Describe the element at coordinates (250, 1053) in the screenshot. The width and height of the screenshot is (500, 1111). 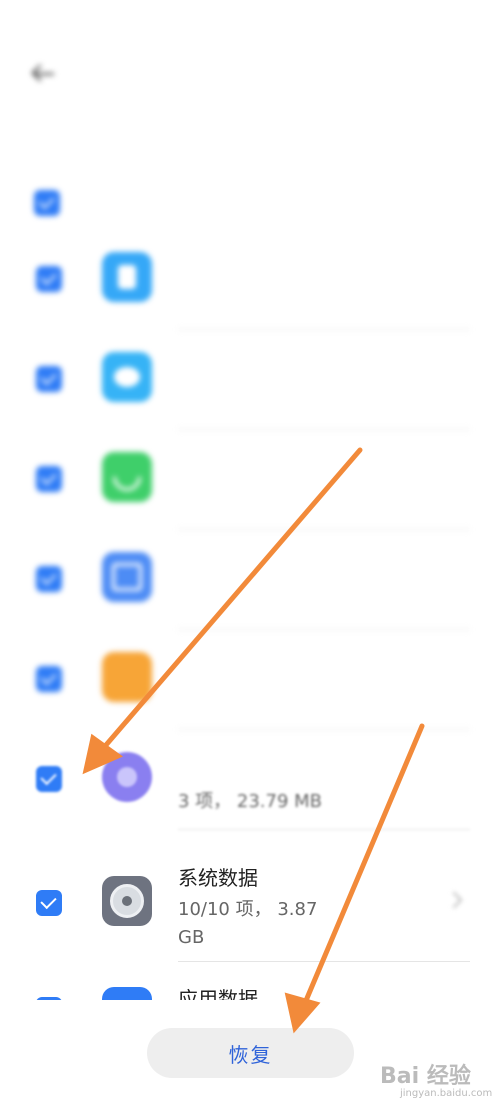
I see `restore-button: 恢复` at that location.